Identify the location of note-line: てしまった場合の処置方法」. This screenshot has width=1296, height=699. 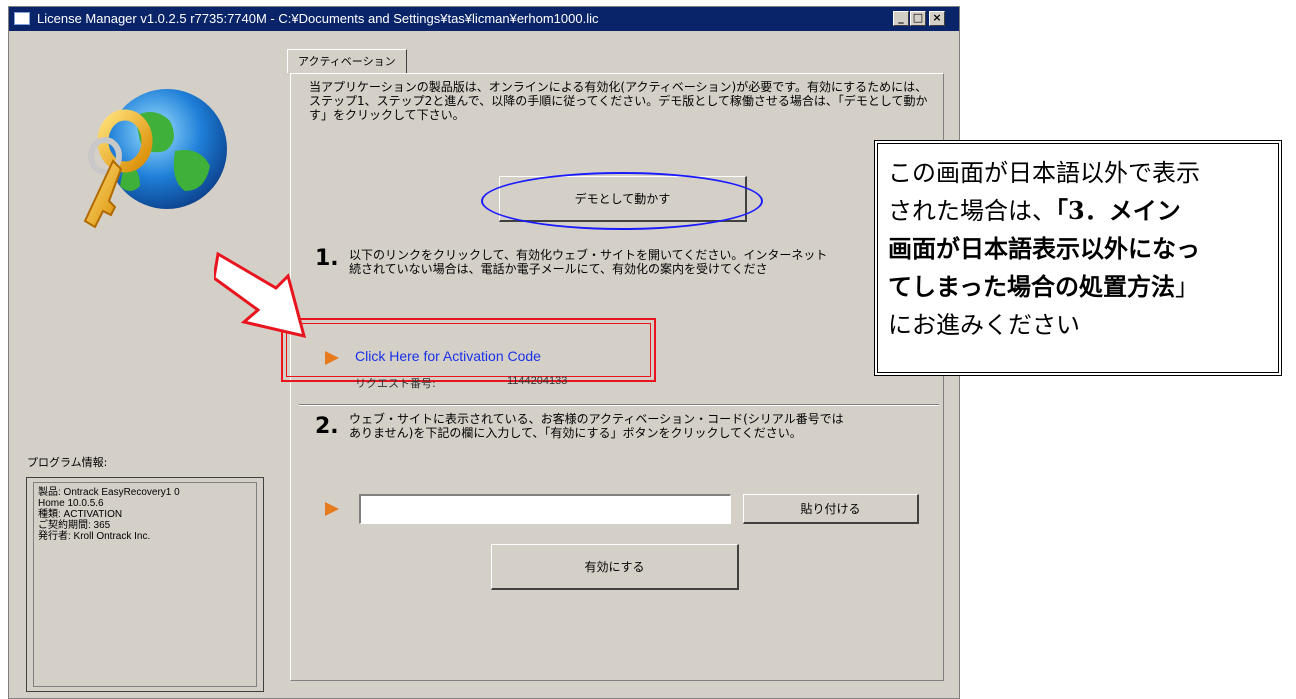
(1078, 287).